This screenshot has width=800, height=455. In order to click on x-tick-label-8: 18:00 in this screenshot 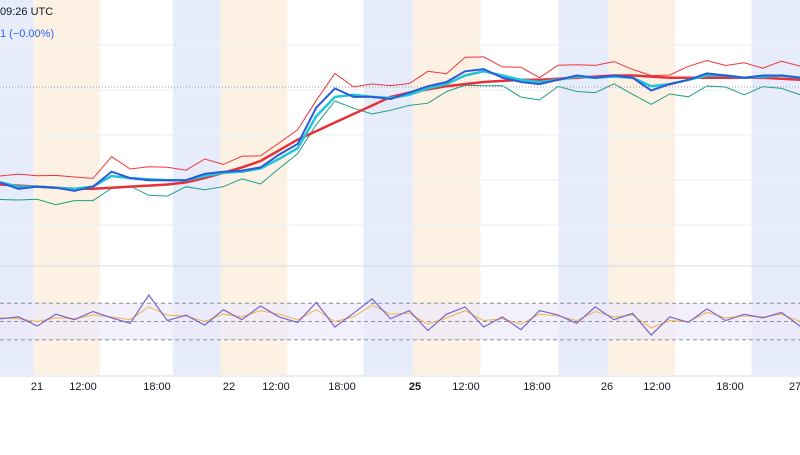, I will do `click(537, 387)`.